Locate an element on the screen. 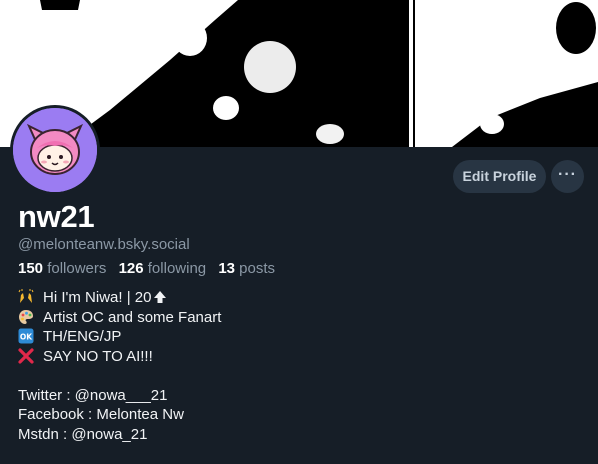 This screenshot has height=464, width=598. artist-palette-icon is located at coordinates (26, 316).